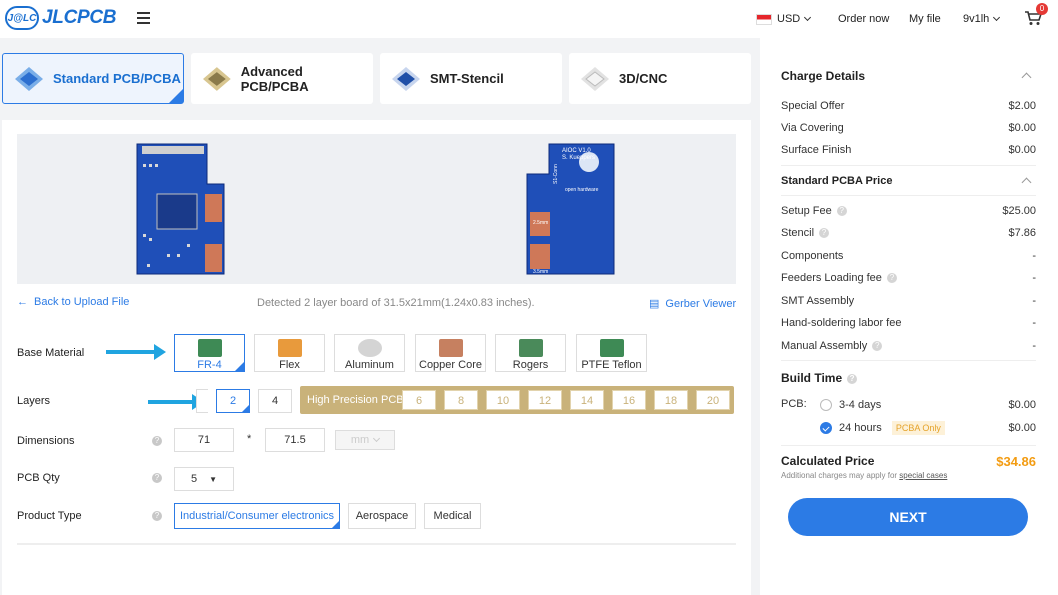 This screenshot has width=1058, height=595. I want to click on user-menu: 9v1lh, so click(982, 19).